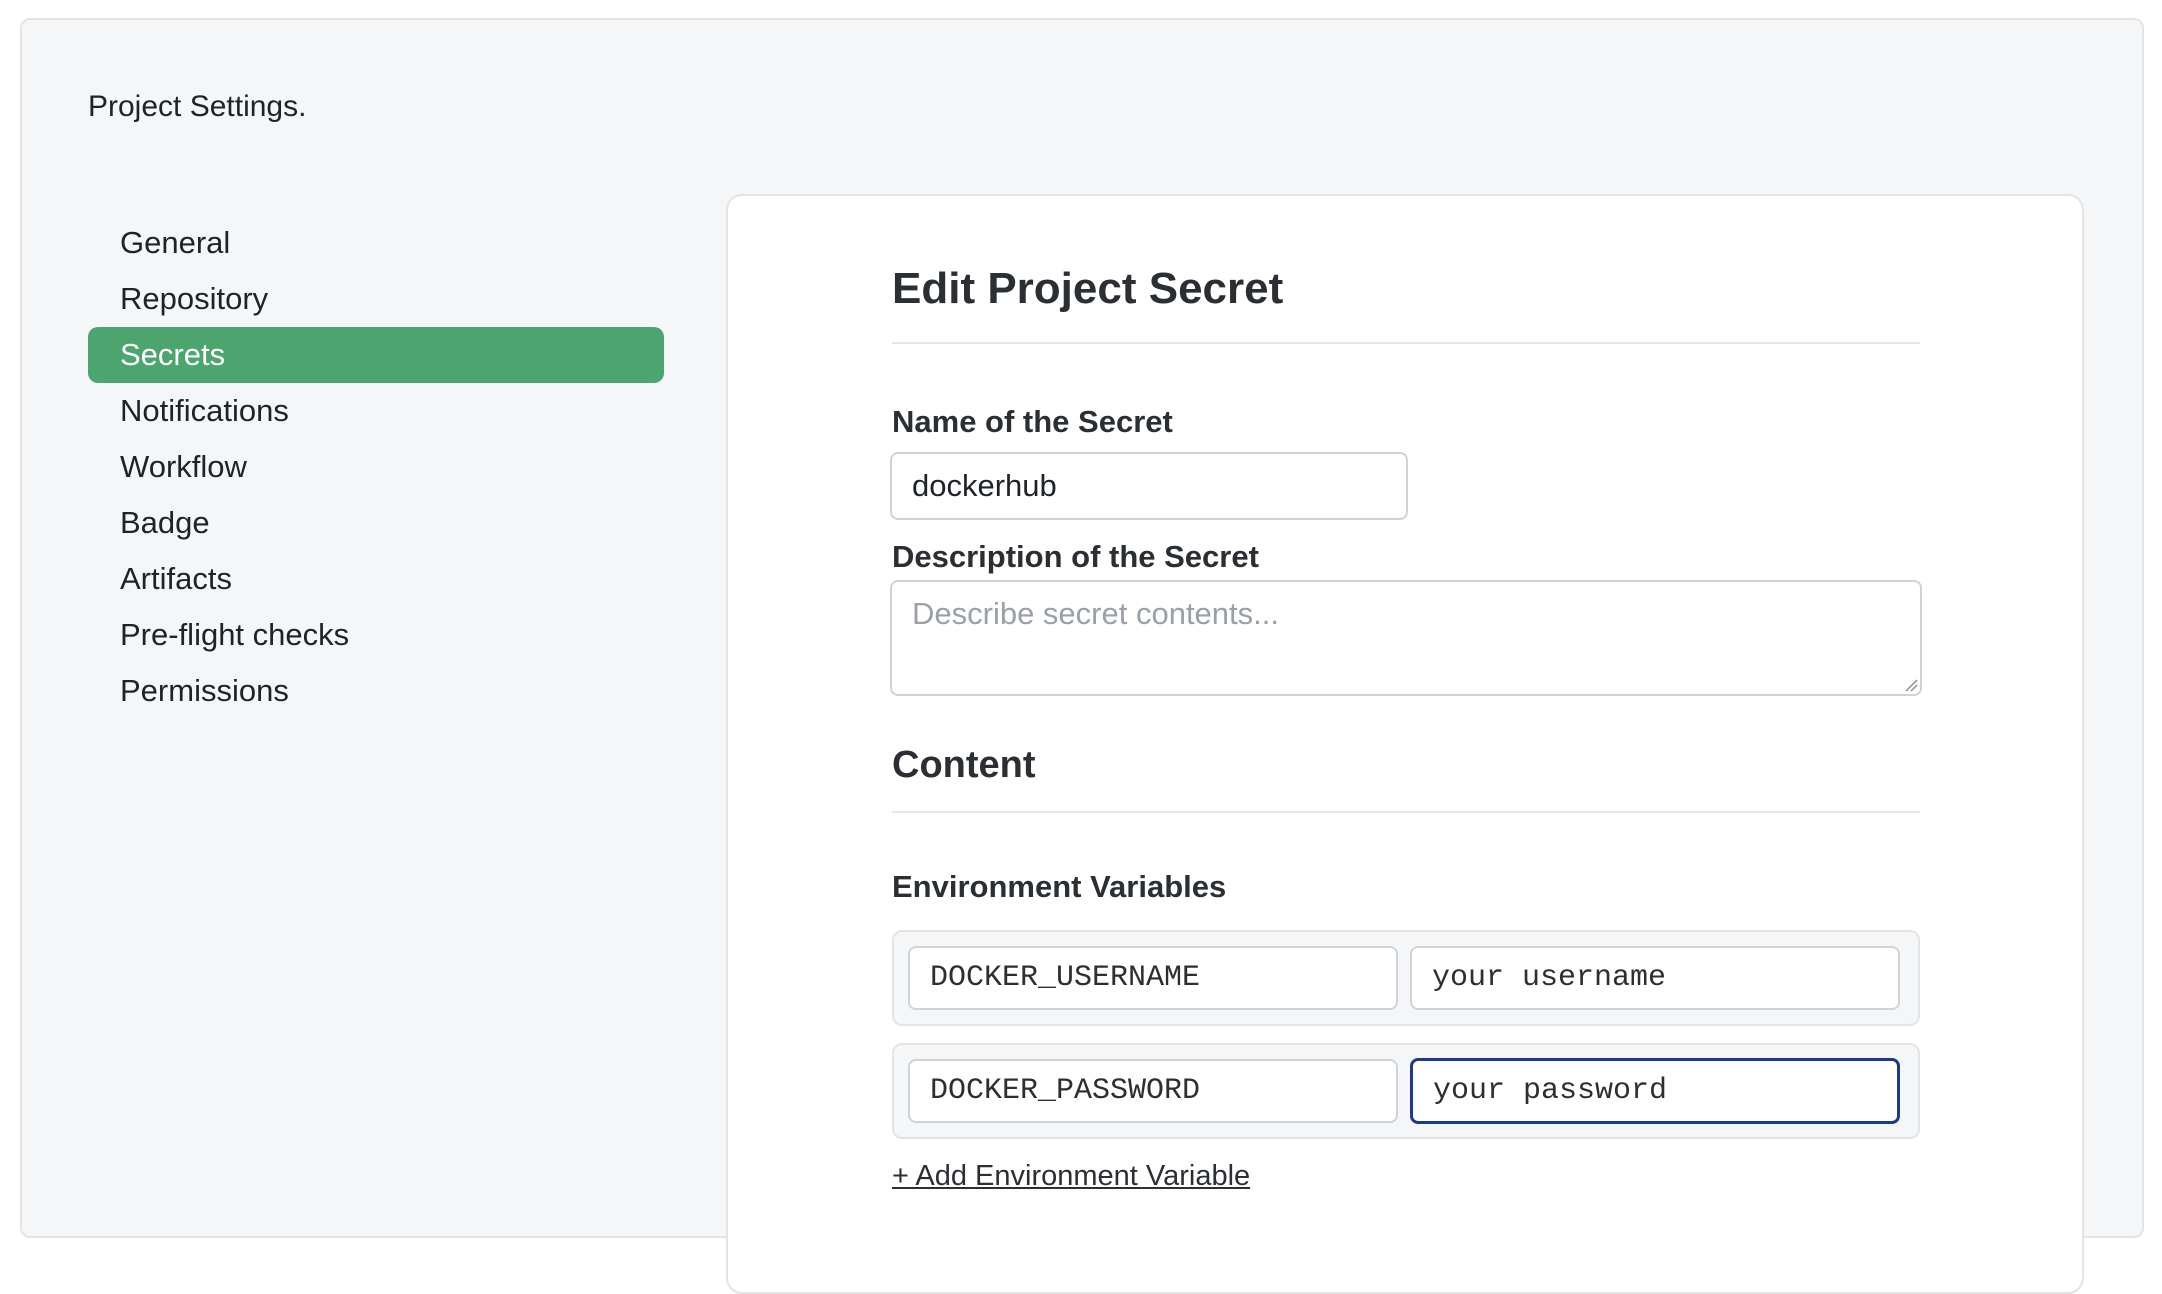 The width and height of the screenshot is (2162, 1294). Describe the element at coordinates (376, 299) in the screenshot. I see `sidebar-item-repository: Repository` at that location.